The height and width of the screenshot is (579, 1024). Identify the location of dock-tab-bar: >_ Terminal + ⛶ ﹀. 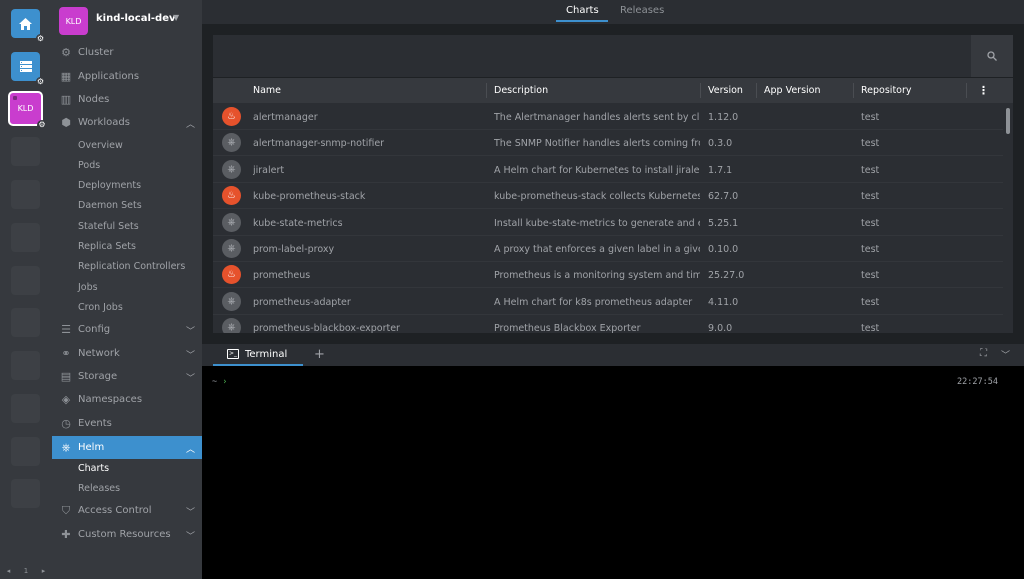
(613, 355).